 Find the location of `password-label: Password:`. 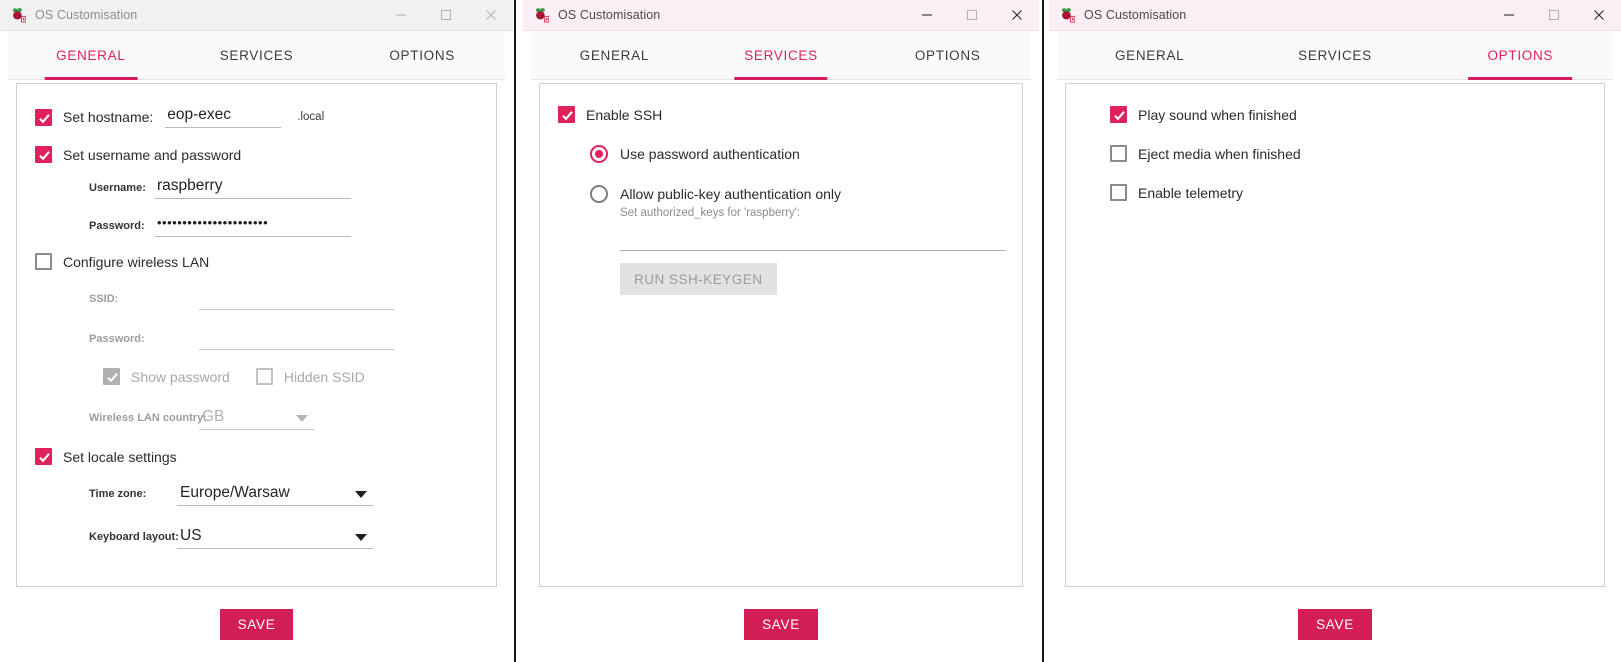

password-label: Password: is located at coordinates (117, 226).